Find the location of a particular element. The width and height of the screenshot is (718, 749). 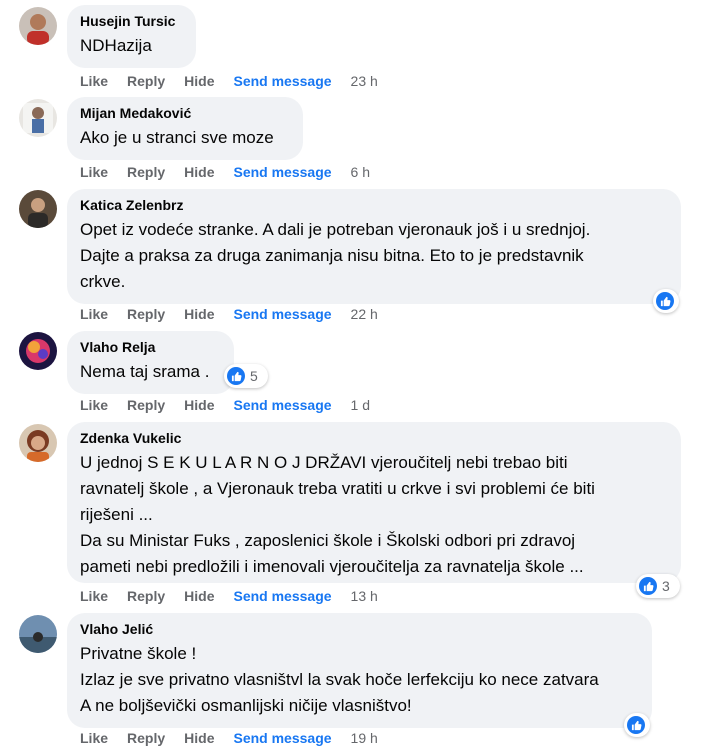

reaction-badge: 5 is located at coordinates (246, 376).